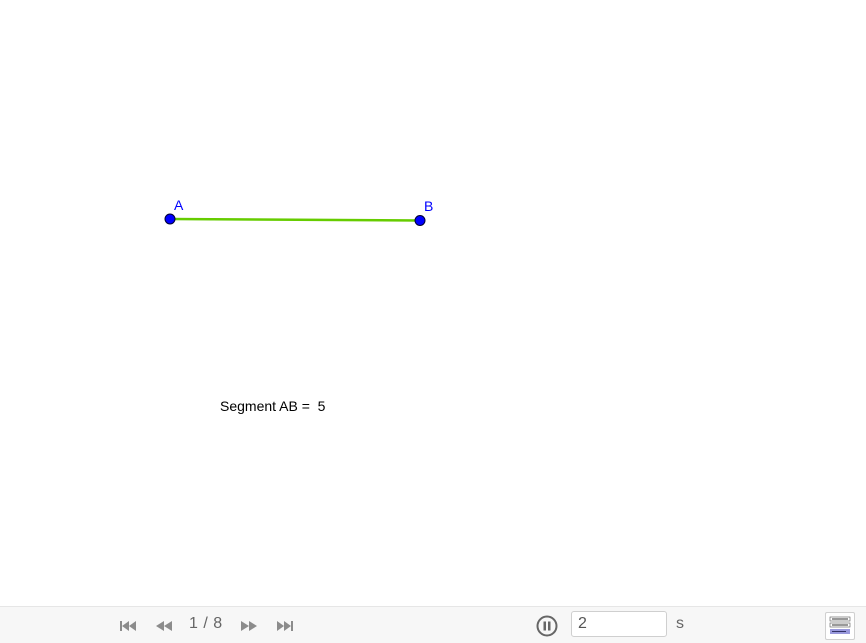  I want to click on algebra-view-icon, so click(840, 625).